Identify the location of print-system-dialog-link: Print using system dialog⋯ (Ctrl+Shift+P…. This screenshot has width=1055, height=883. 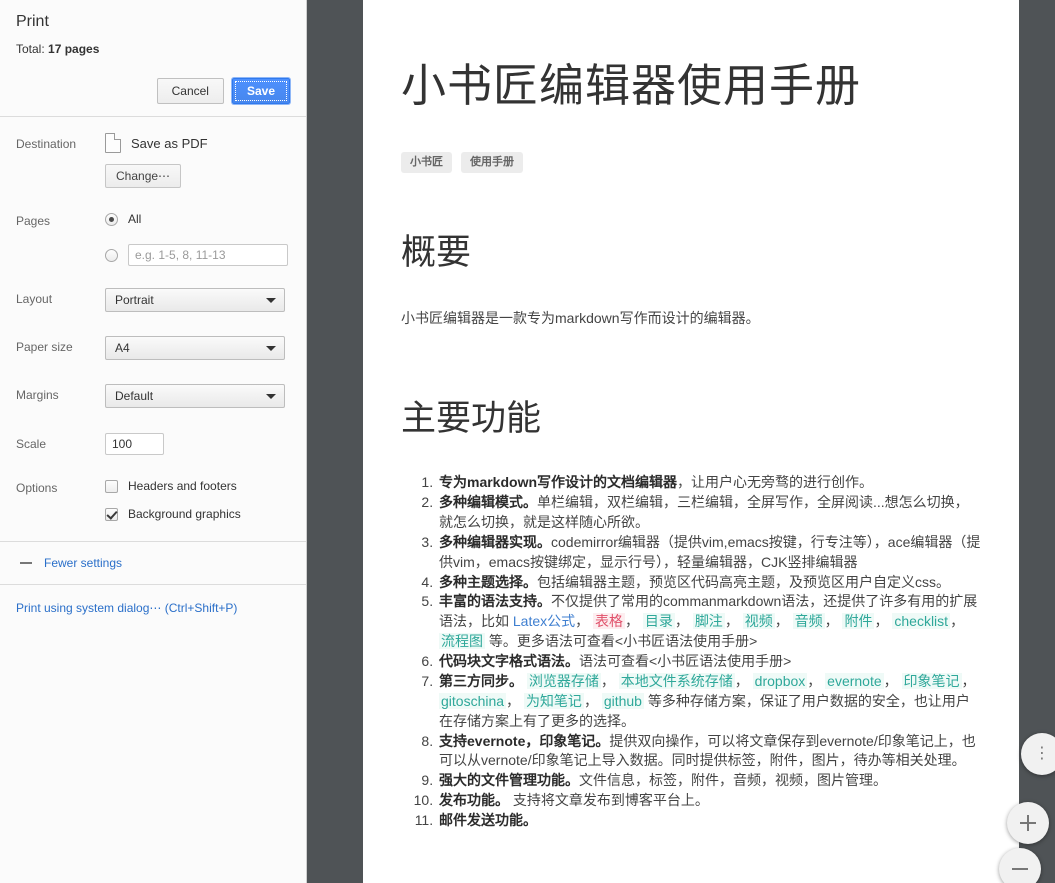
(126, 608).